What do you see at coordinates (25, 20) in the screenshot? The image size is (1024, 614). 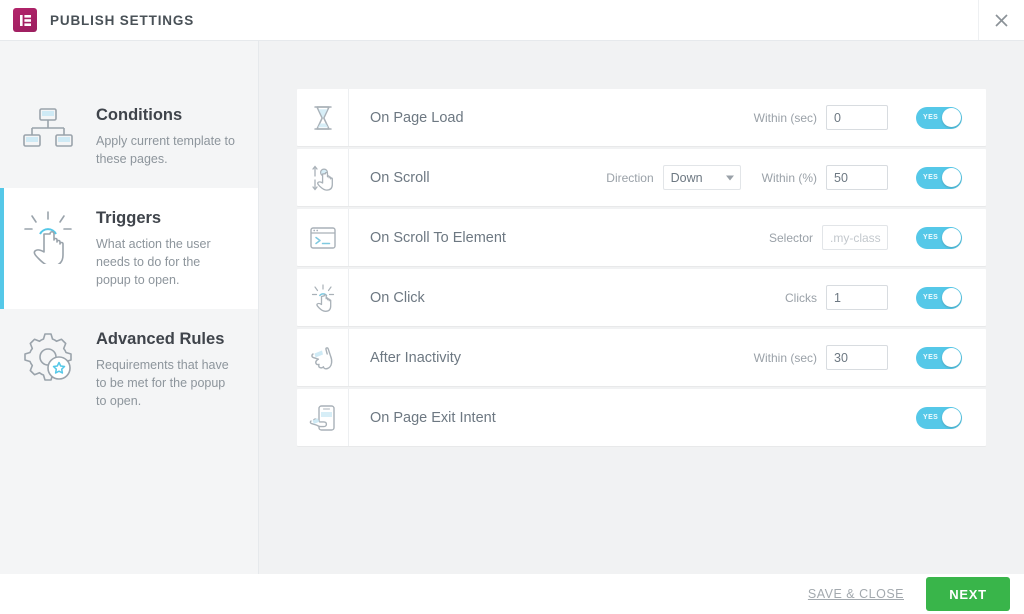 I see `elementor-logo-icon` at bounding box center [25, 20].